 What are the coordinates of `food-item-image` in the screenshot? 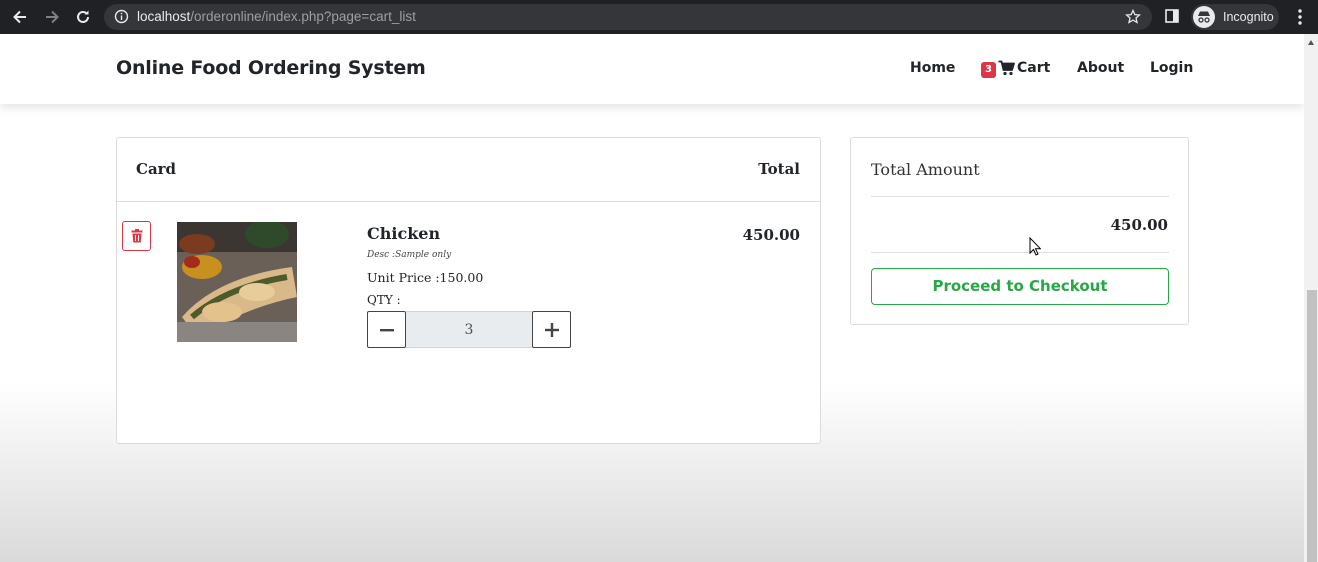 It's located at (237, 282).